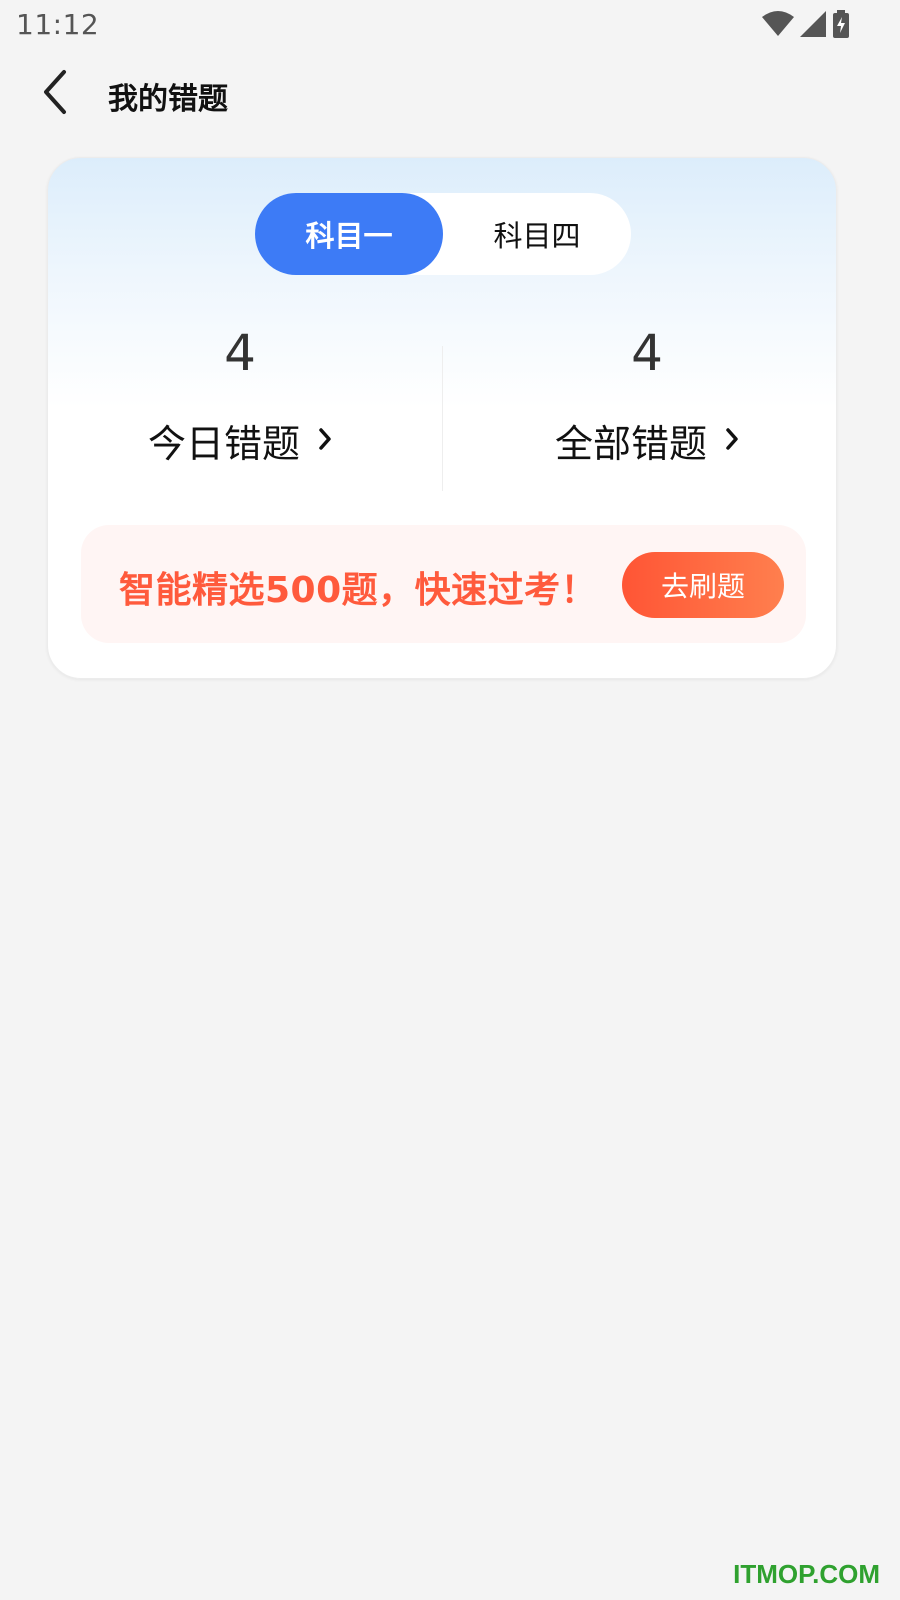 The image size is (900, 1600). What do you see at coordinates (240, 395) in the screenshot?
I see `today-wrong-stat: 4 今日错题` at bounding box center [240, 395].